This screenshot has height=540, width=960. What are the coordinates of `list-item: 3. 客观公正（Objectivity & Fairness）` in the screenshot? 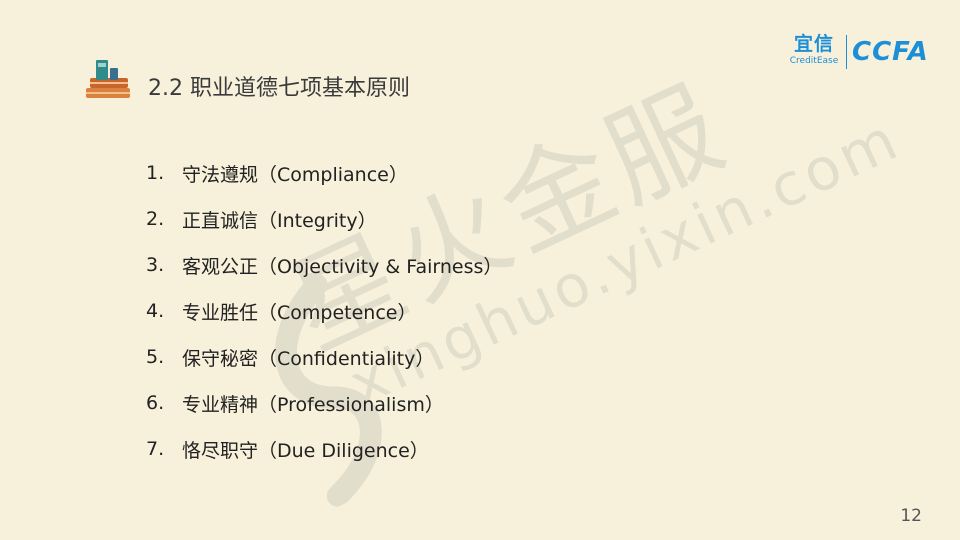 It's located at (324, 265).